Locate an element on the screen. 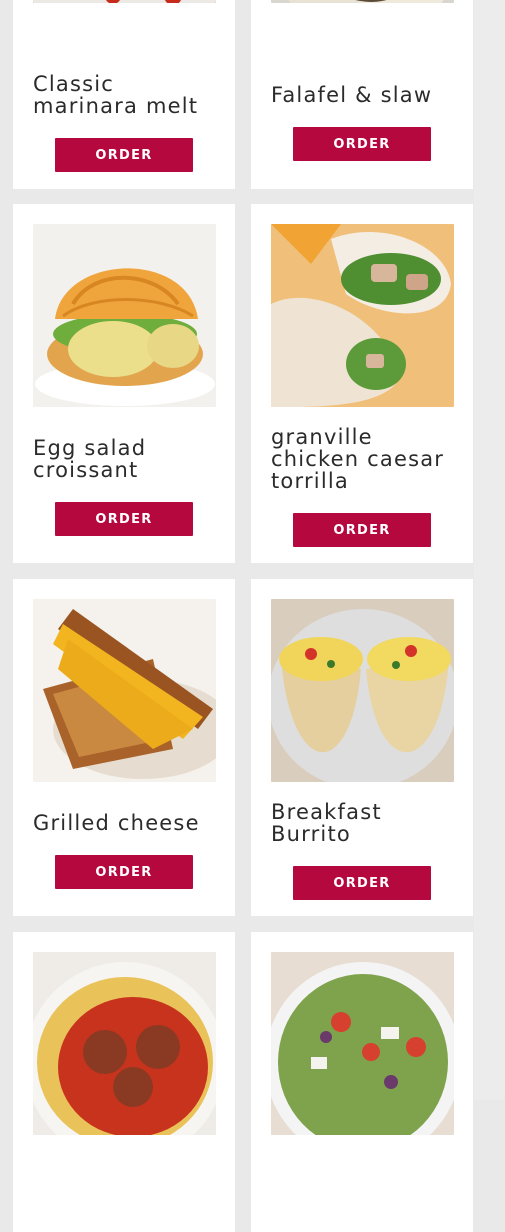  menu-card-breakfast-burrito: Breakfast Burrito ORDER is located at coordinates (362, 747).